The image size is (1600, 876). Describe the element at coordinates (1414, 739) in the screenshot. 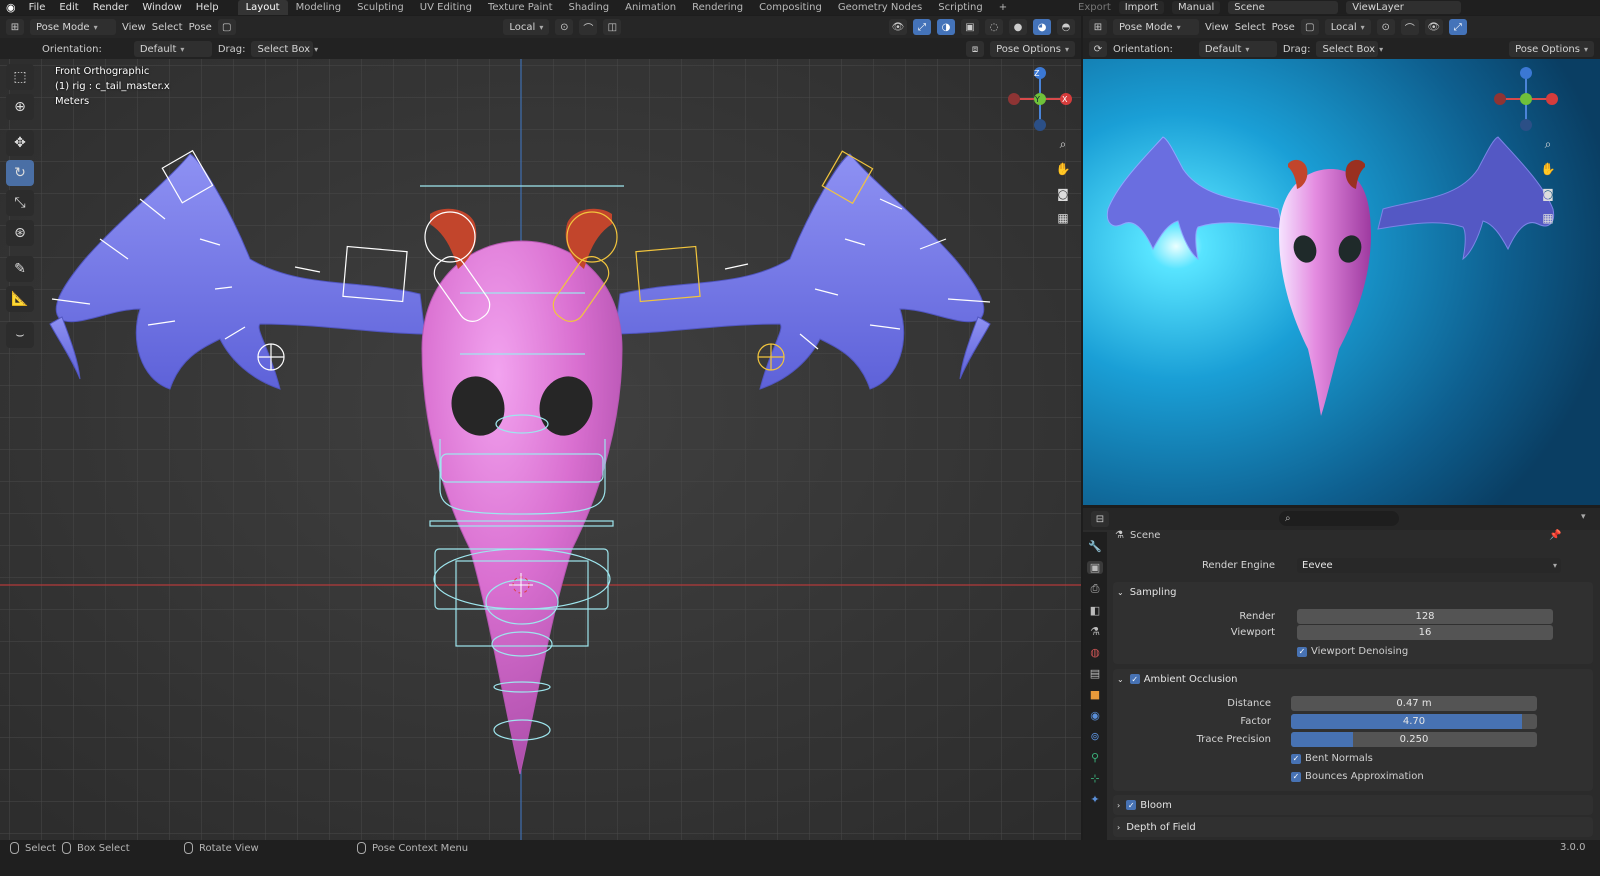

I see `ao-trace-slider: 0.250` at that location.